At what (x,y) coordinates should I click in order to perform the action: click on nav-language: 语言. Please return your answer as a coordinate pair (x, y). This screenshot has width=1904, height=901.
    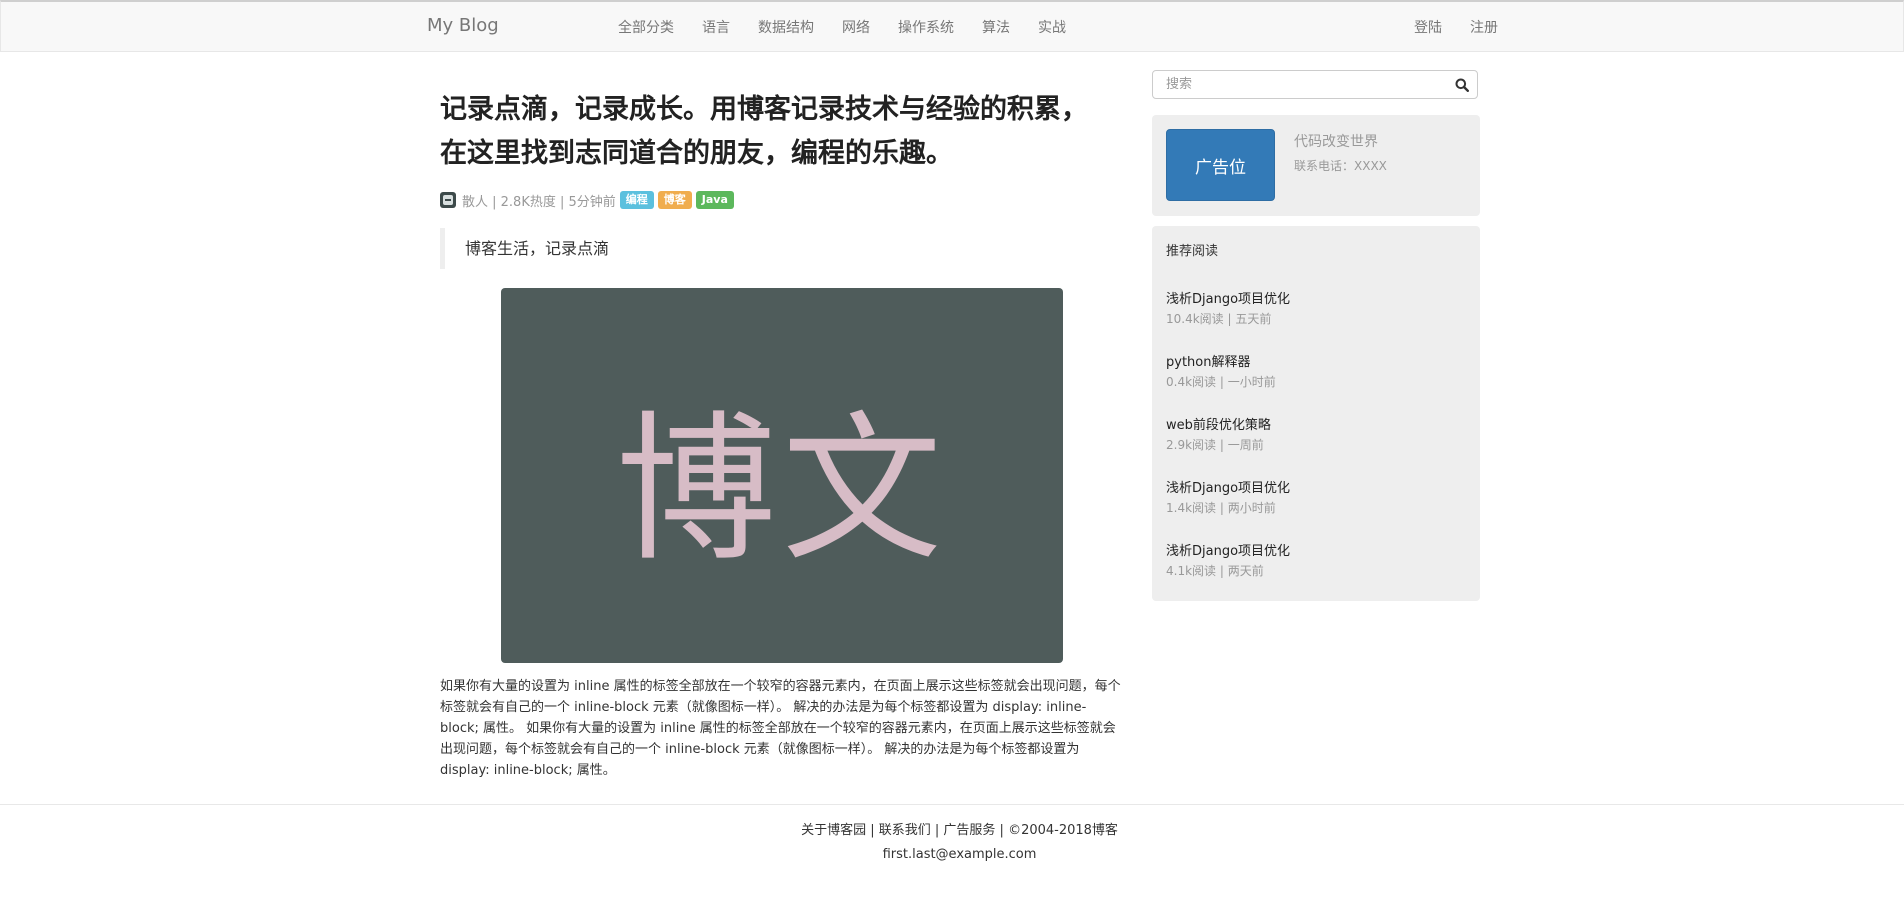
    Looking at the image, I should click on (716, 27).